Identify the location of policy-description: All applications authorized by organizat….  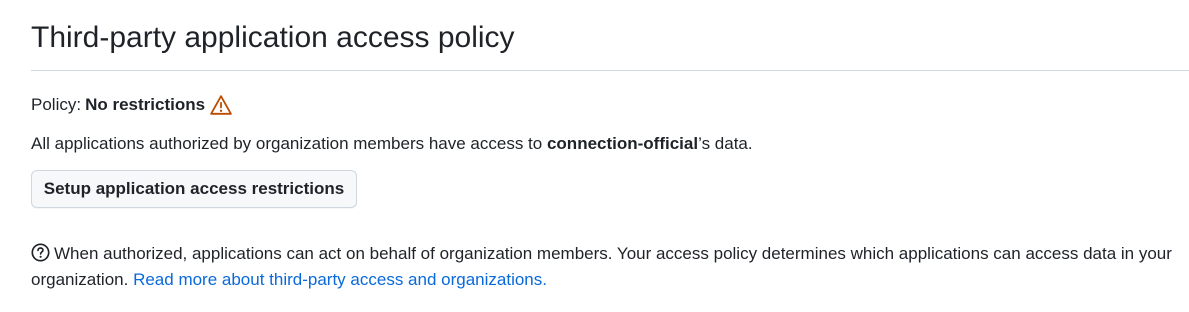
(392, 144).